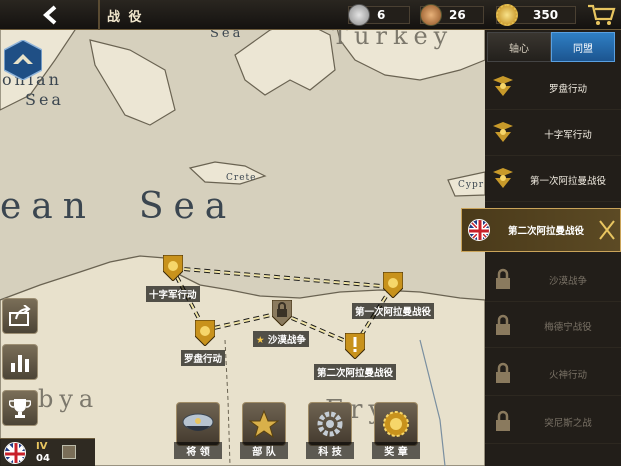 Image resolution: width=621 pixels, height=466 pixels. I want to click on island-label-crete: Crete, so click(241, 178).